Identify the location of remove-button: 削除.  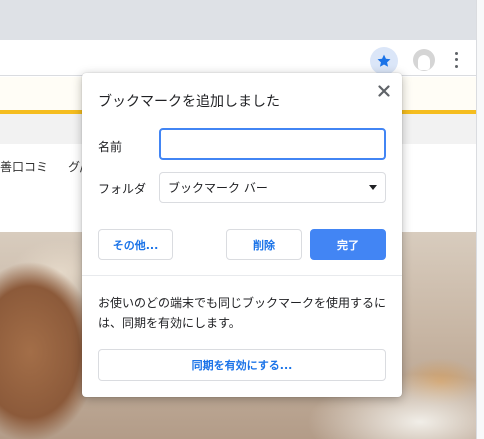
(264, 244).